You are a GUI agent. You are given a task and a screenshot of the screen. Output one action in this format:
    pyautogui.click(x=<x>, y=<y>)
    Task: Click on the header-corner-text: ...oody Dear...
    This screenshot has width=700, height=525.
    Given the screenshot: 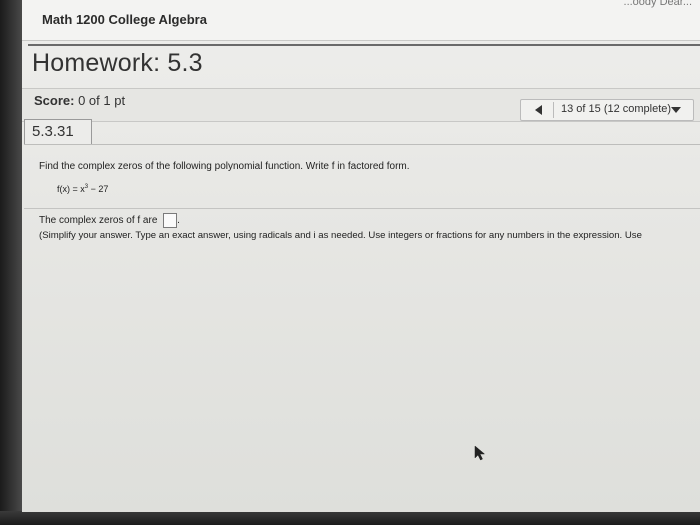 What is the action you would take?
    pyautogui.click(x=657, y=4)
    